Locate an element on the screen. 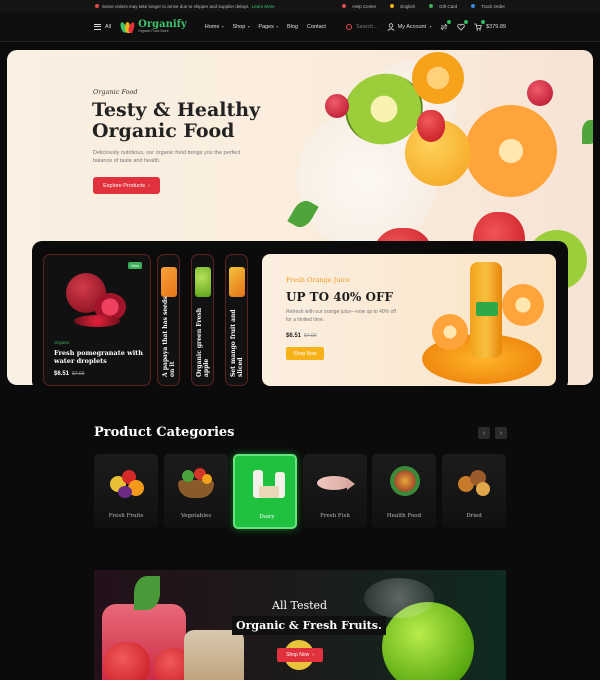 The height and width of the screenshot is (680, 600). chevron-down-icon: ▾ is located at coordinates (248, 26).